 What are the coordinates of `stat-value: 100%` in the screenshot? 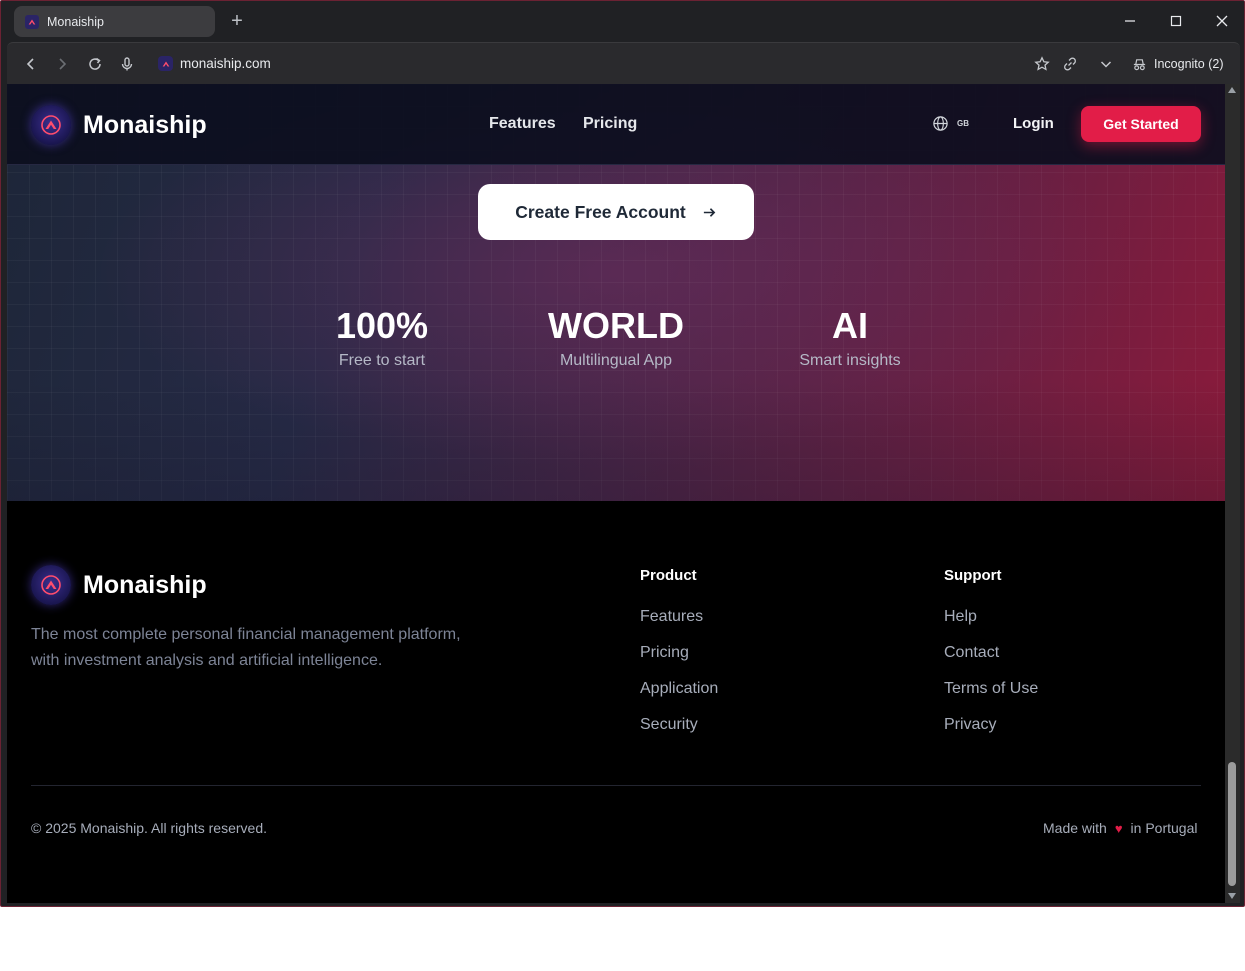 It's located at (382, 325).